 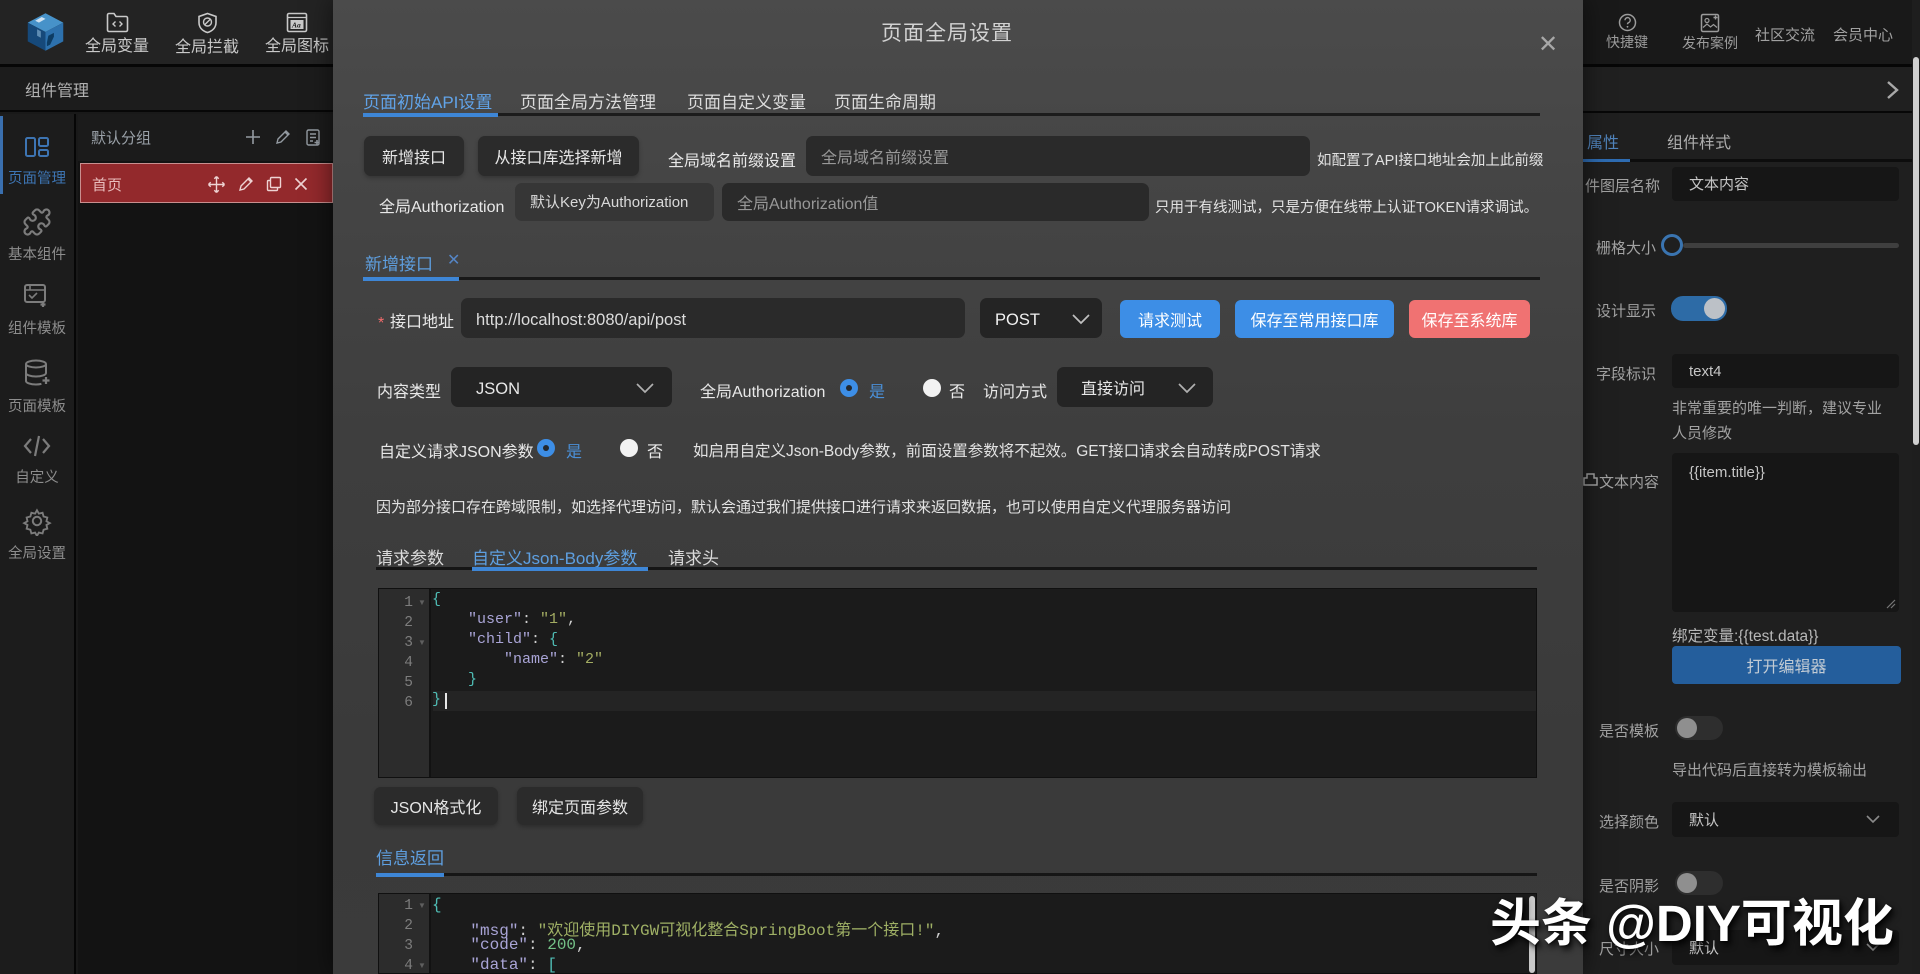 I want to click on svg-text: Aa, so click(x=296, y=25).